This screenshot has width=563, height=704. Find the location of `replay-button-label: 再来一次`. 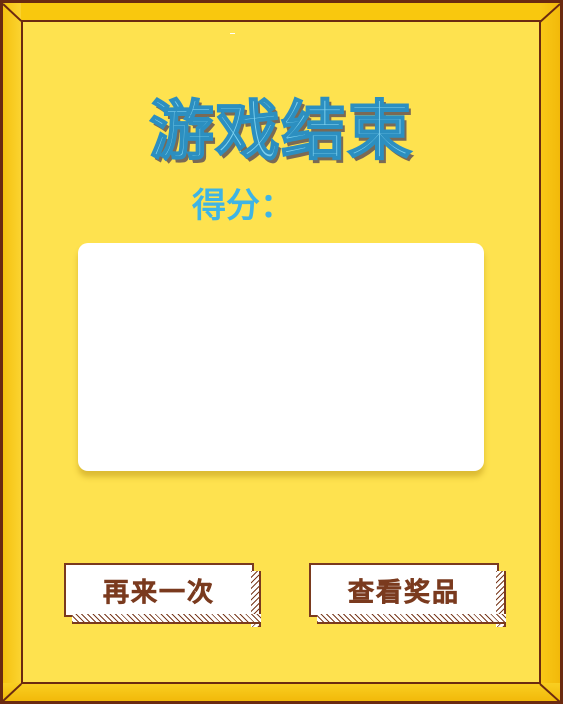

replay-button-label: 再来一次 is located at coordinates (158, 592).